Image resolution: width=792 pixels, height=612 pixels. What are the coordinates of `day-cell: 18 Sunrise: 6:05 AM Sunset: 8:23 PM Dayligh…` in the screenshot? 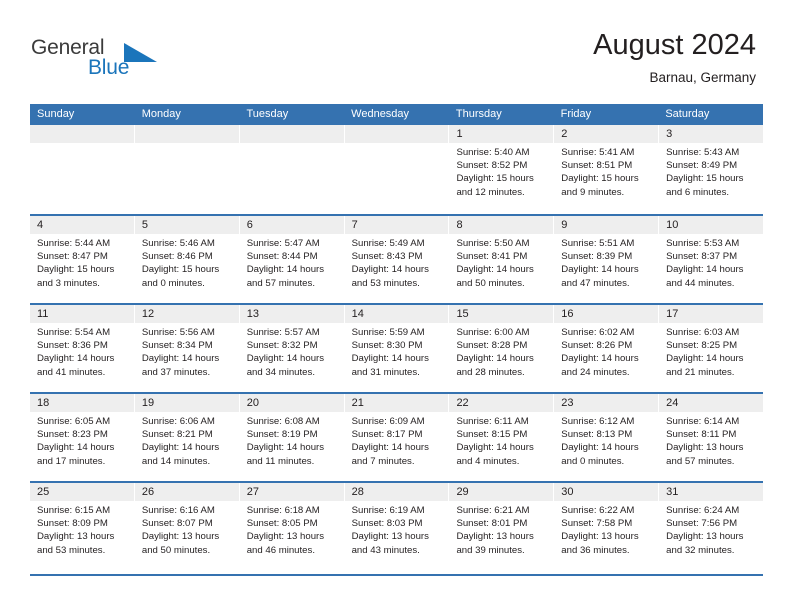 It's located at (82, 437).